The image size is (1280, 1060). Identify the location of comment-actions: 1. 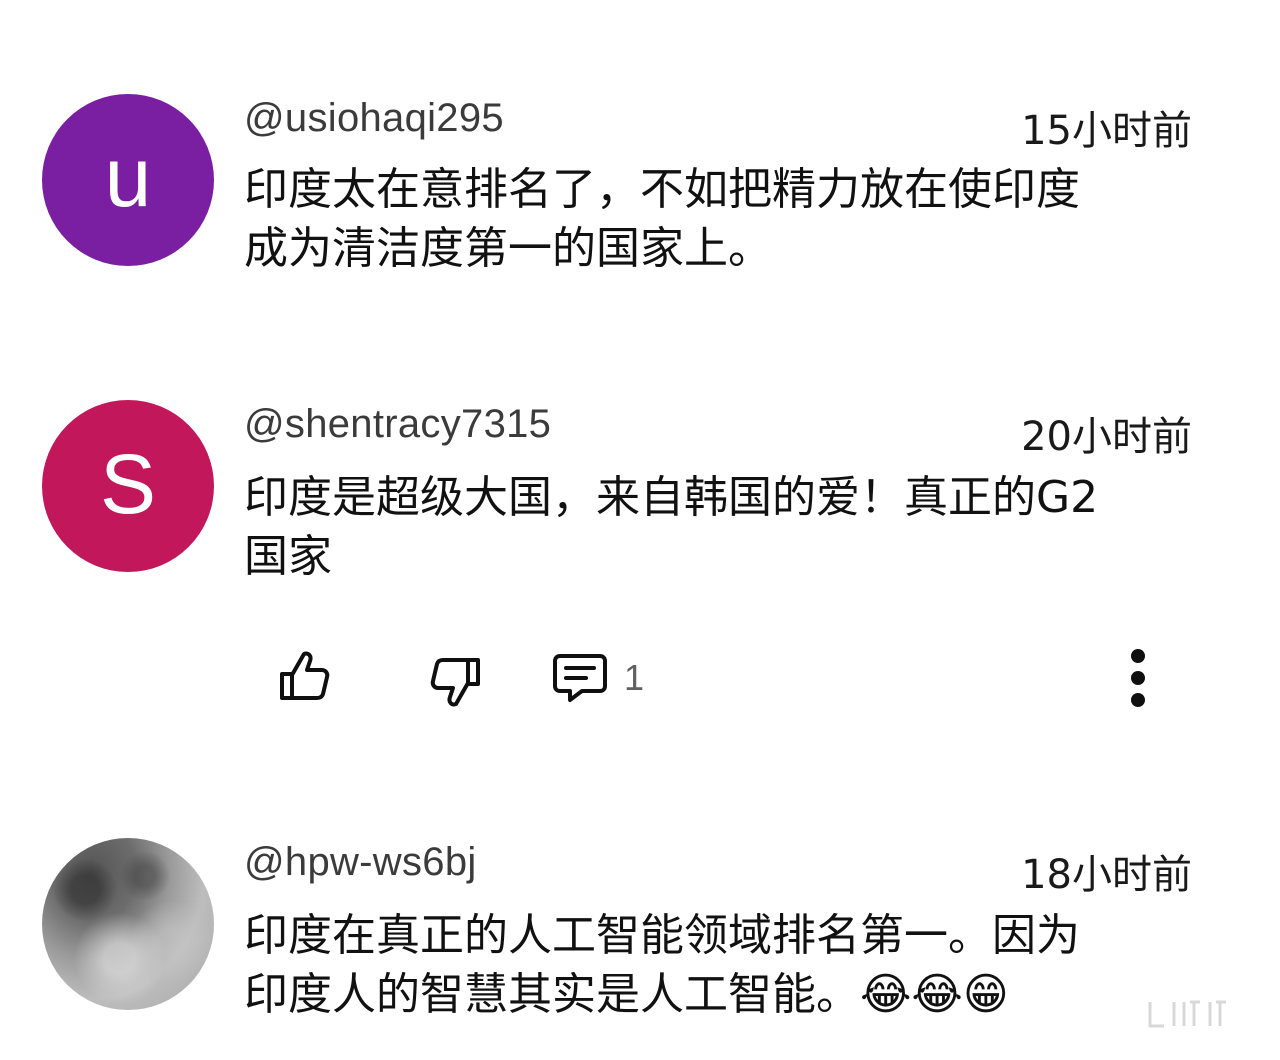
(640, 678).